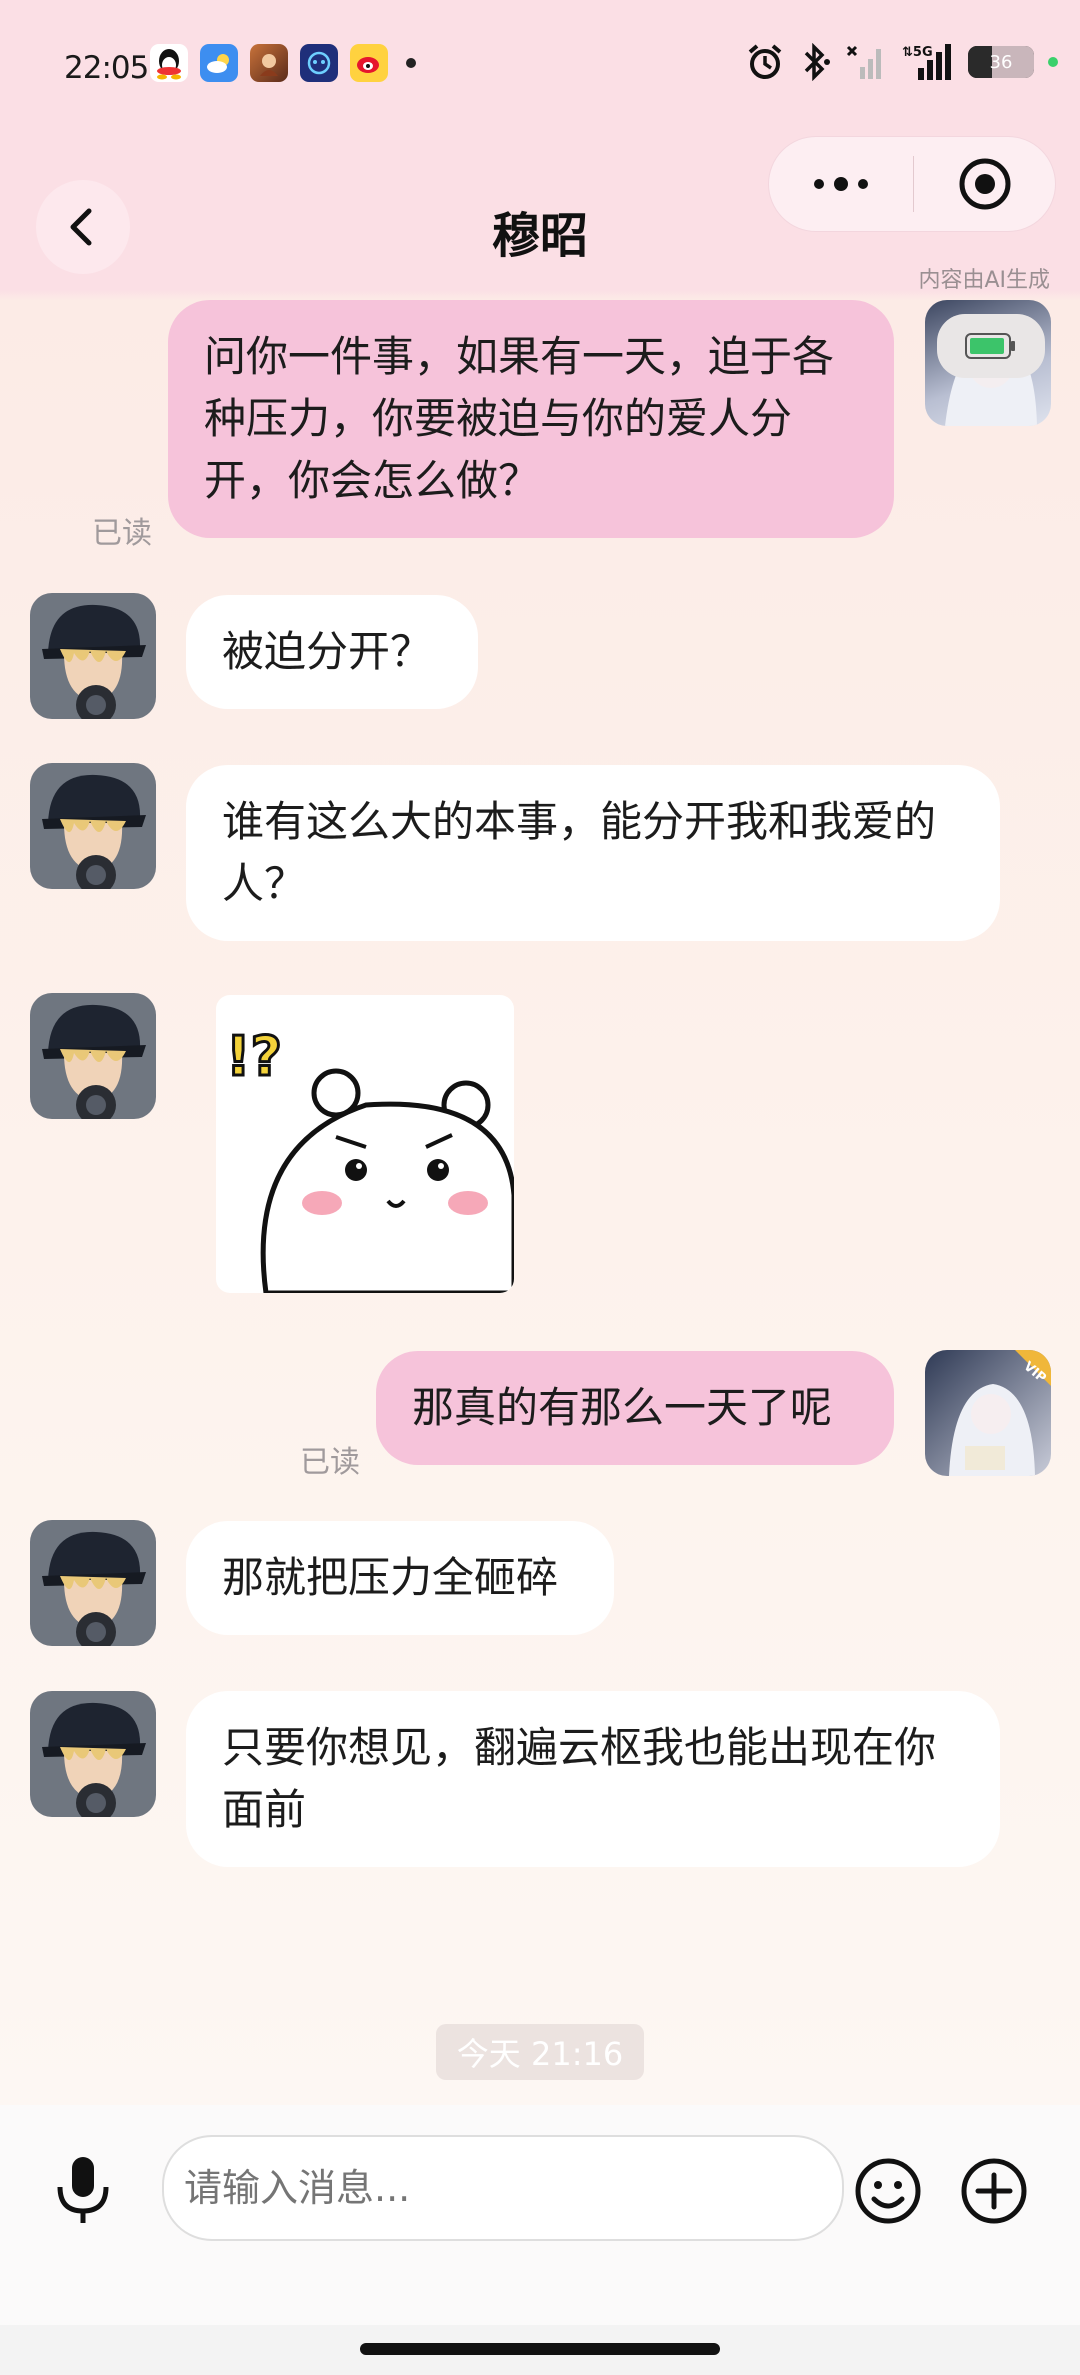 Image resolution: width=1080 pixels, height=2375 pixels. I want to click on game-icon, so click(269, 63).